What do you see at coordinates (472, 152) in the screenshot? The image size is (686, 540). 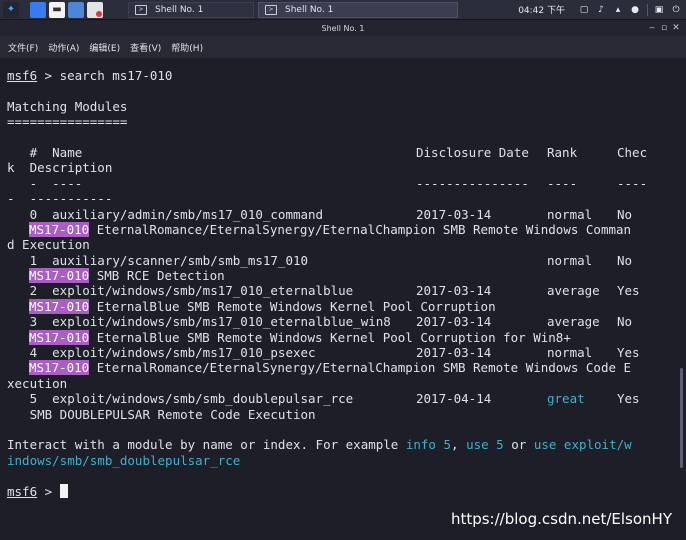 I see `header-disclosure-date: Disclosure Date` at bounding box center [472, 152].